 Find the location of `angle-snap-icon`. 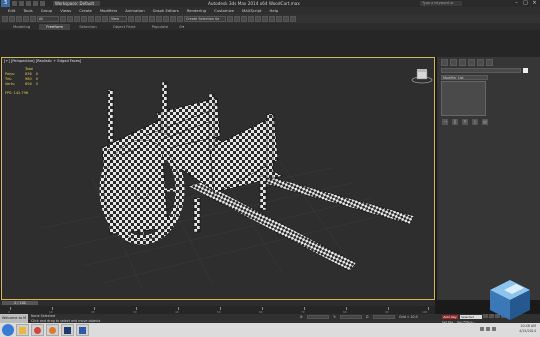

angle-snap-icon is located at coordinates (159, 18).